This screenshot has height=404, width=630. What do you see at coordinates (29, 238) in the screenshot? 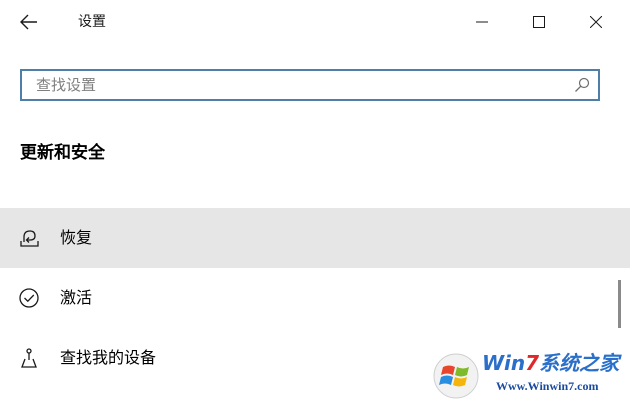
I see `recovery-icon` at bounding box center [29, 238].